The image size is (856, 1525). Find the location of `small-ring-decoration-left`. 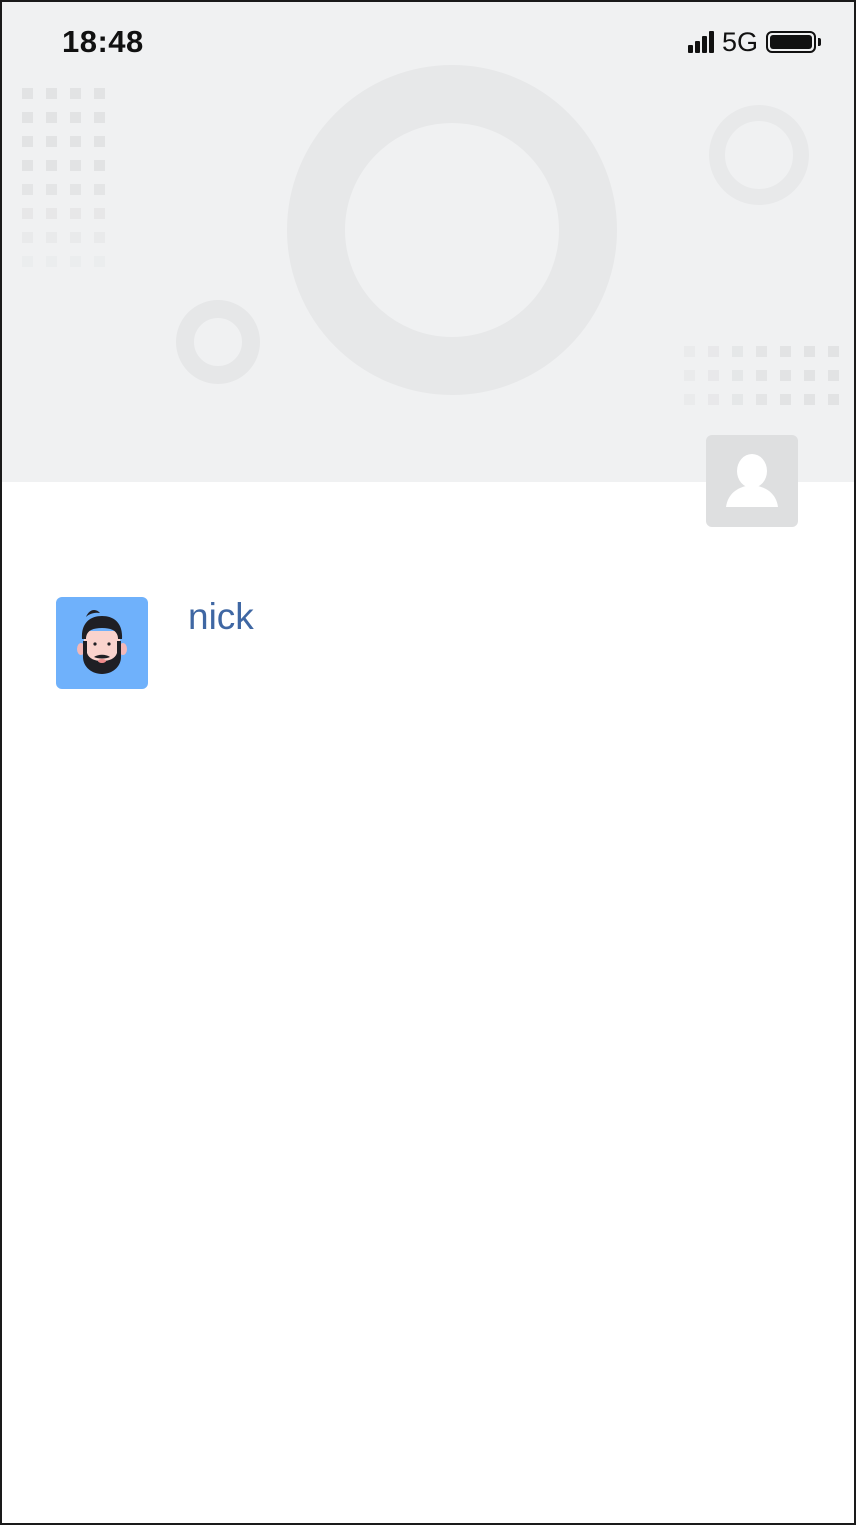

small-ring-decoration-left is located at coordinates (218, 342).